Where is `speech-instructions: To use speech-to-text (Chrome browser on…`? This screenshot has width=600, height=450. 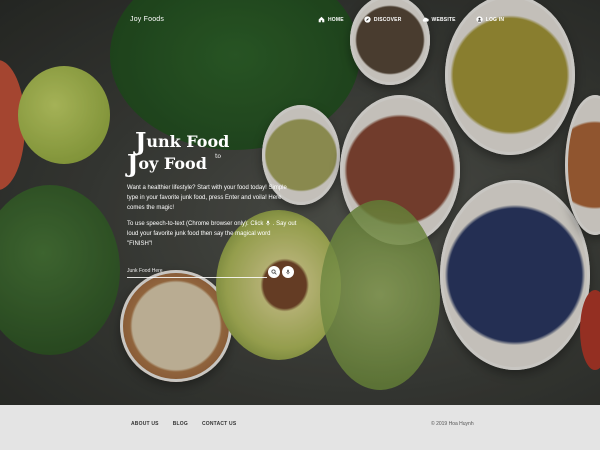 speech-instructions: To use speech-to-text (Chrome browser on… is located at coordinates (212, 234).